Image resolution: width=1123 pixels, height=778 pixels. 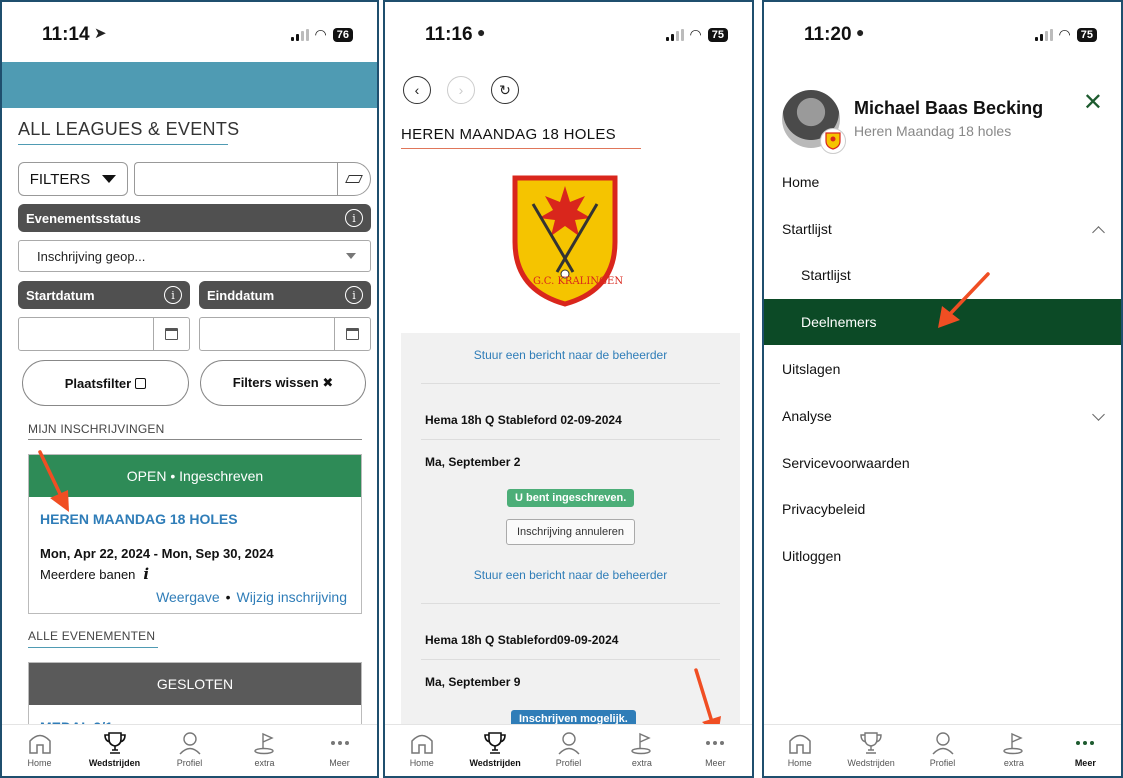 What do you see at coordinates (109, 179) in the screenshot?
I see `caret-down-icon` at bounding box center [109, 179].